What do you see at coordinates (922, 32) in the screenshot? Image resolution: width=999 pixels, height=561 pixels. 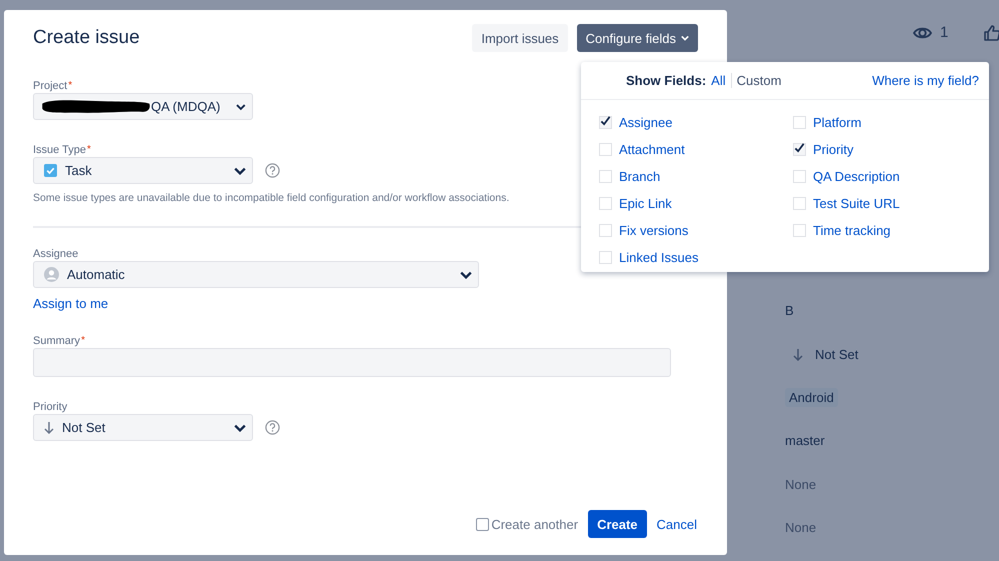 I see `eye-icon` at bounding box center [922, 32].